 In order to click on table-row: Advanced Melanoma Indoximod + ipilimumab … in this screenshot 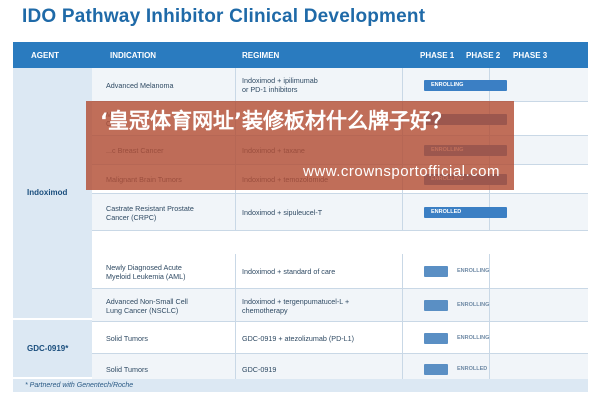, I will do `click(340, 85)`.